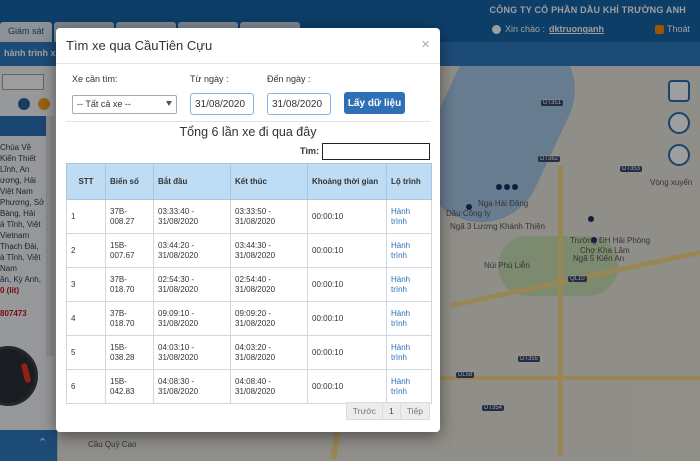 The image size is (700, 461). What do you see at coordinates (269, 250) in the screenshot?
I see `cell-end: 03:44:30 - 31/08/2020` at bounding box center [269, 250].